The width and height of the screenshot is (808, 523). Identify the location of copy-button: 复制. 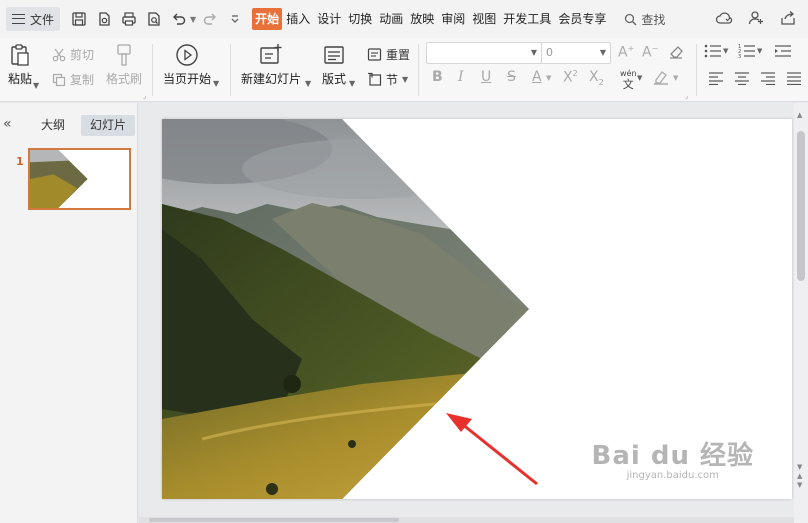
(73, 79).